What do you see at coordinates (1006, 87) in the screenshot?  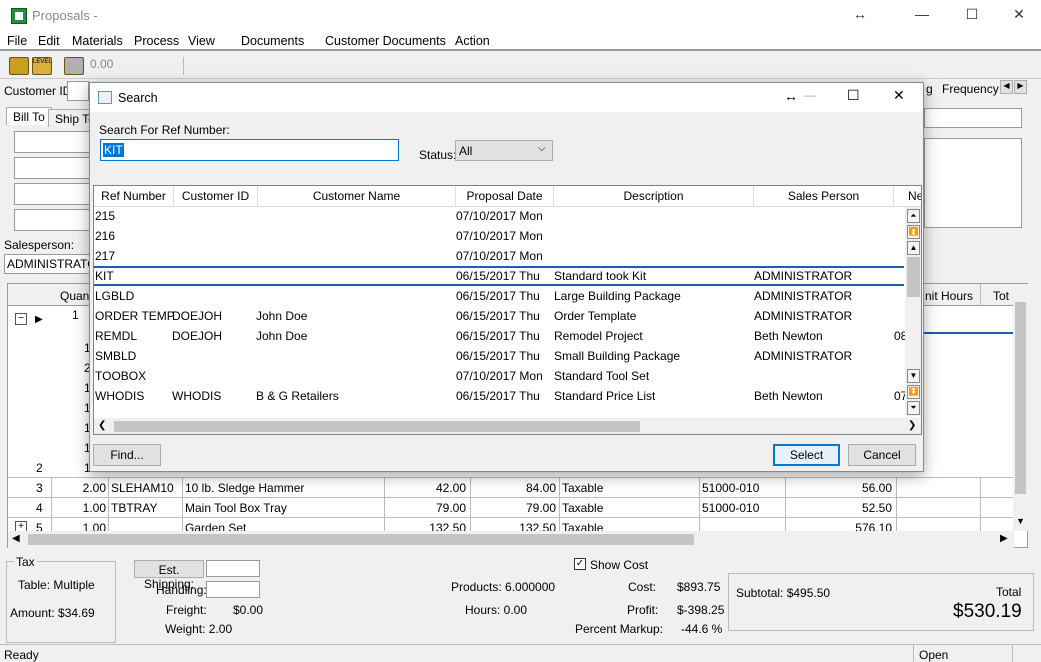 I see `tab-scroll-left-button: ◀` at bounding box center [1006, 87].